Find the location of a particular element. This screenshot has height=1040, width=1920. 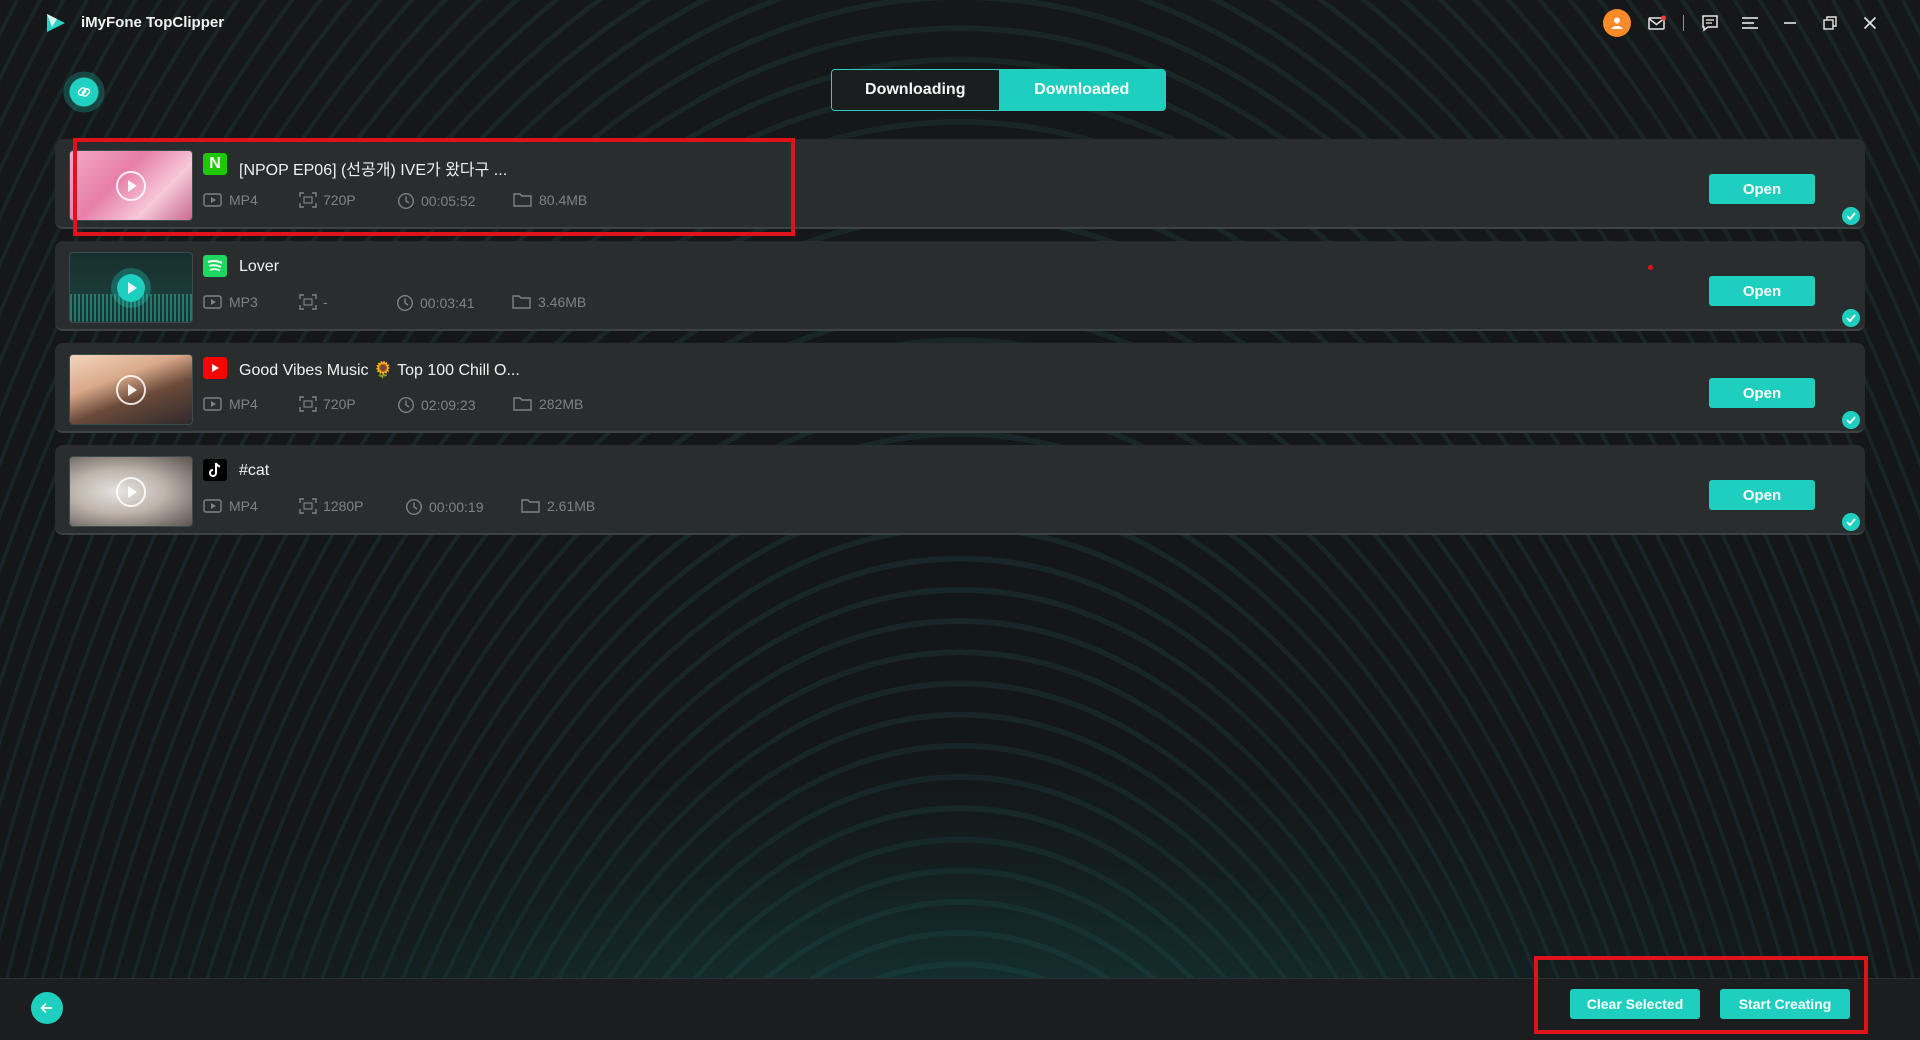

duration-meta: 00:00:19 is located at coordinates (444, 507).